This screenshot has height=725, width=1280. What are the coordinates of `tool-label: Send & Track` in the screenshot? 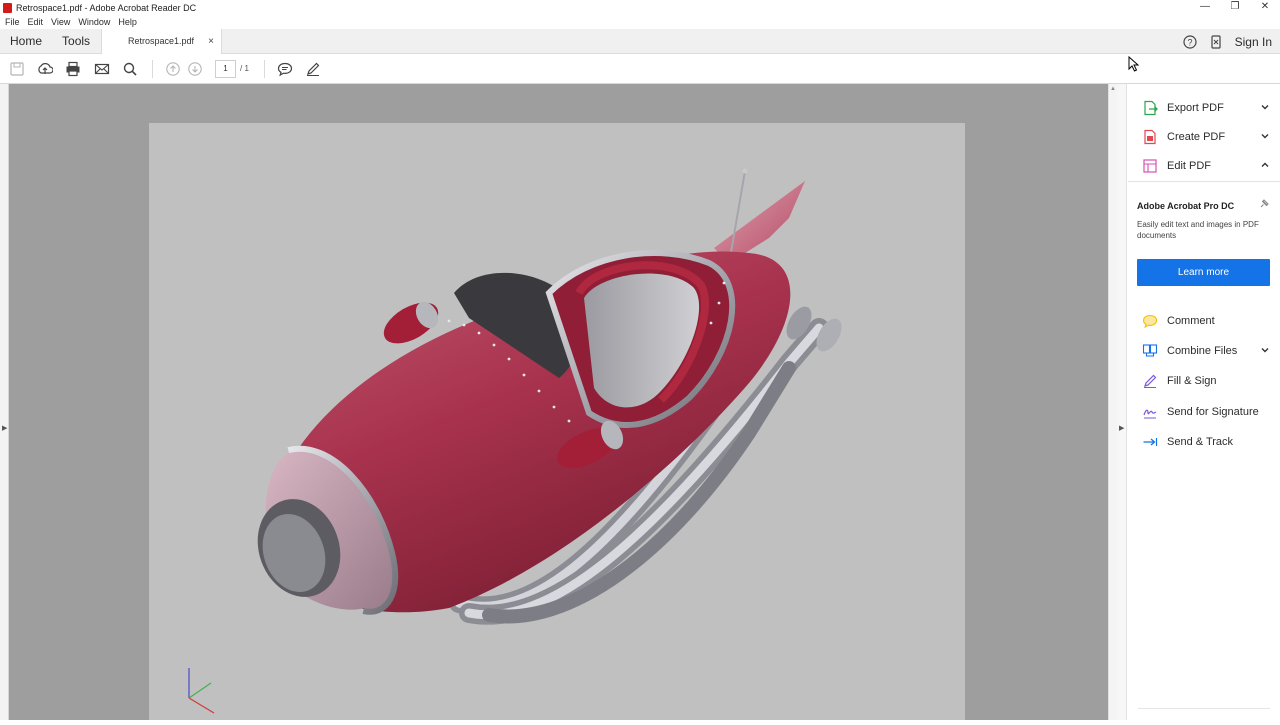 It's located at (1200, 442).